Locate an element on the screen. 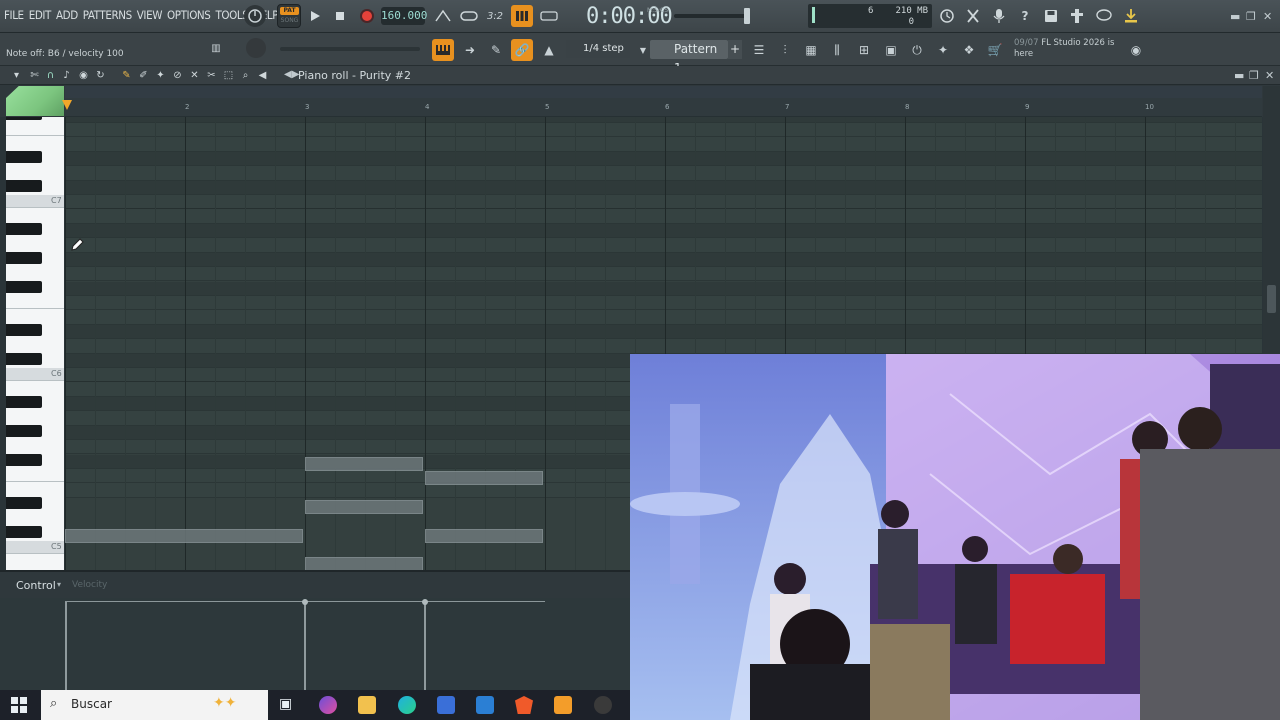 The image size is (1280, 720). slice-tool-icon: ✂ is located at coordinates (211, 75).